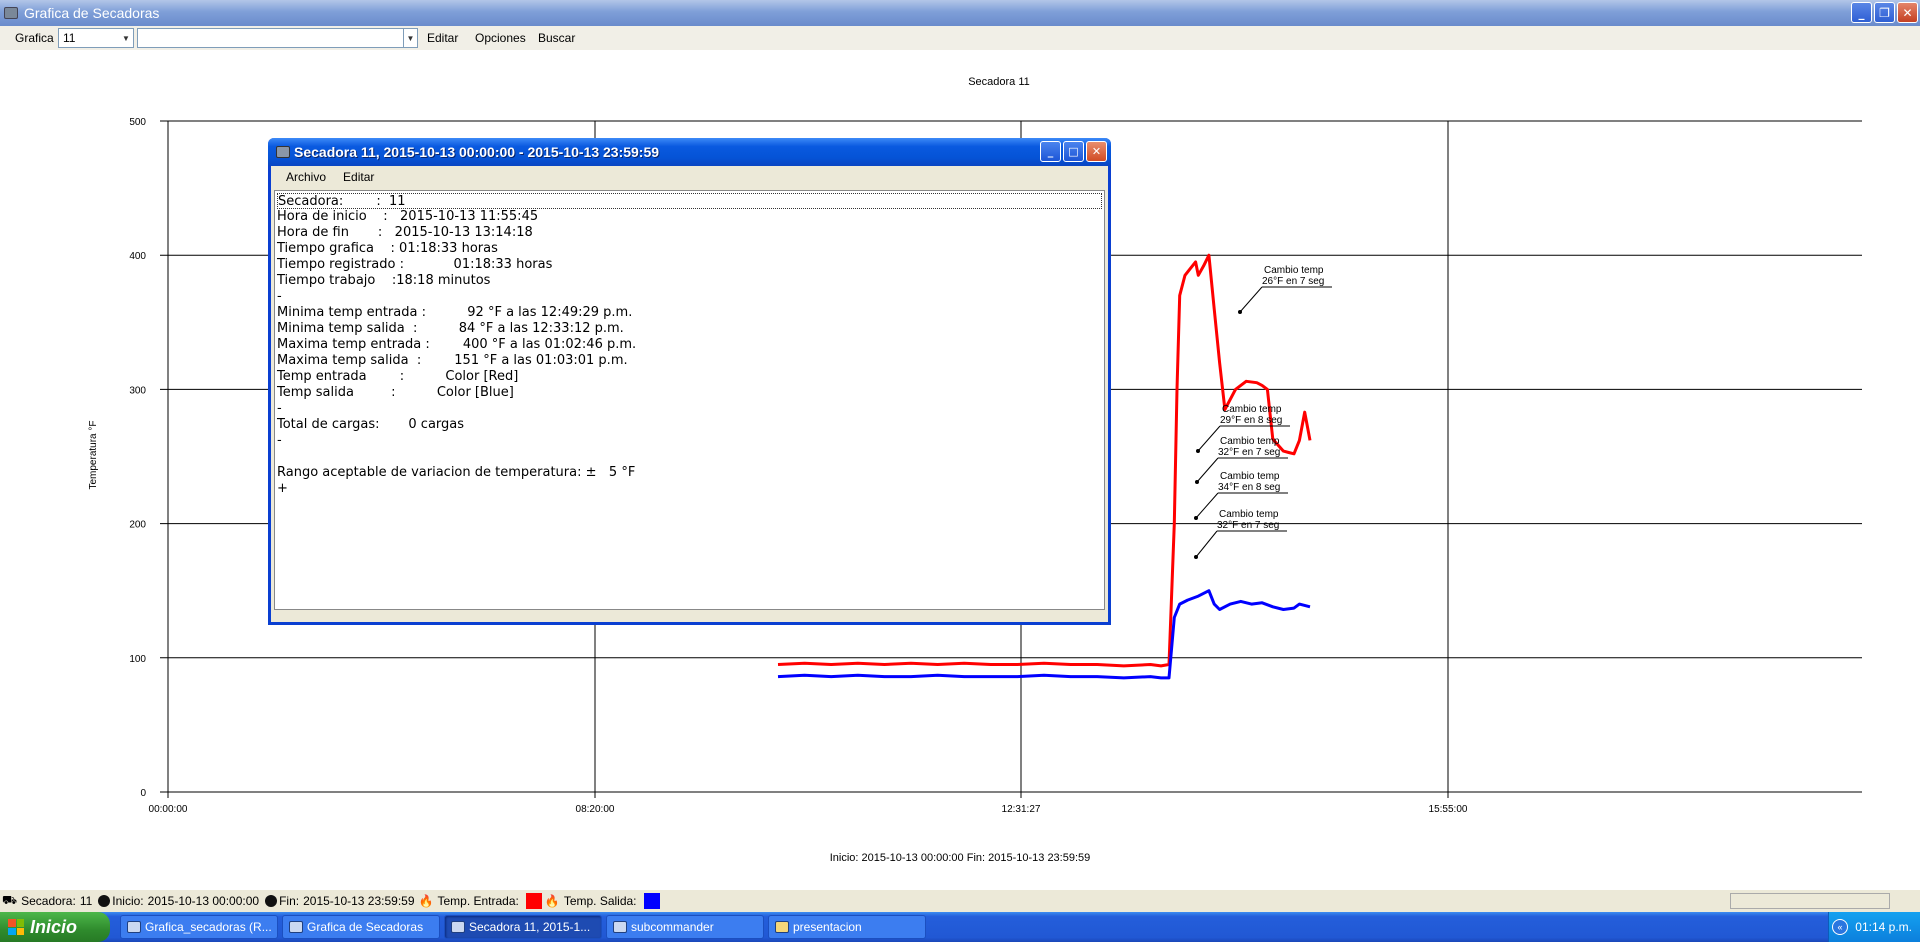 The image size is (1920, 942). I want to click on task-grafica-de-secadoras: Grafica de Secadoras, so click(361, 927).